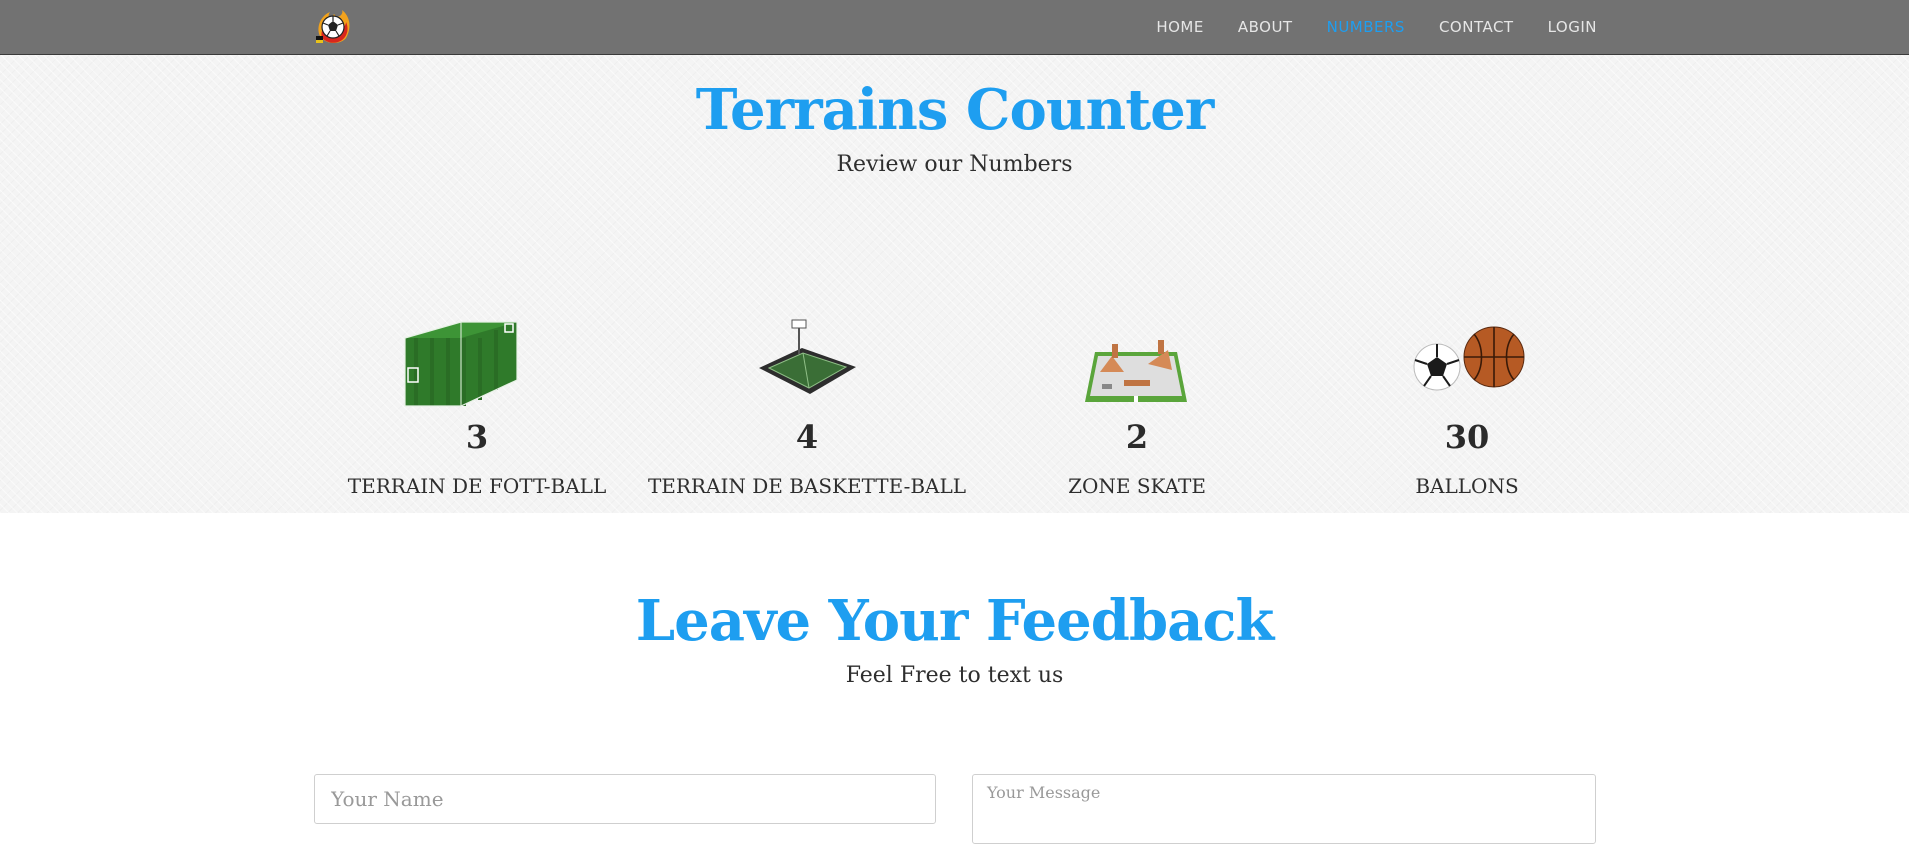  Describe the element at coordinates (954, 27) in the screenshot. I see `navbar: HOME ABOUT NUMBERS CONTACT LOGIN` at that location.